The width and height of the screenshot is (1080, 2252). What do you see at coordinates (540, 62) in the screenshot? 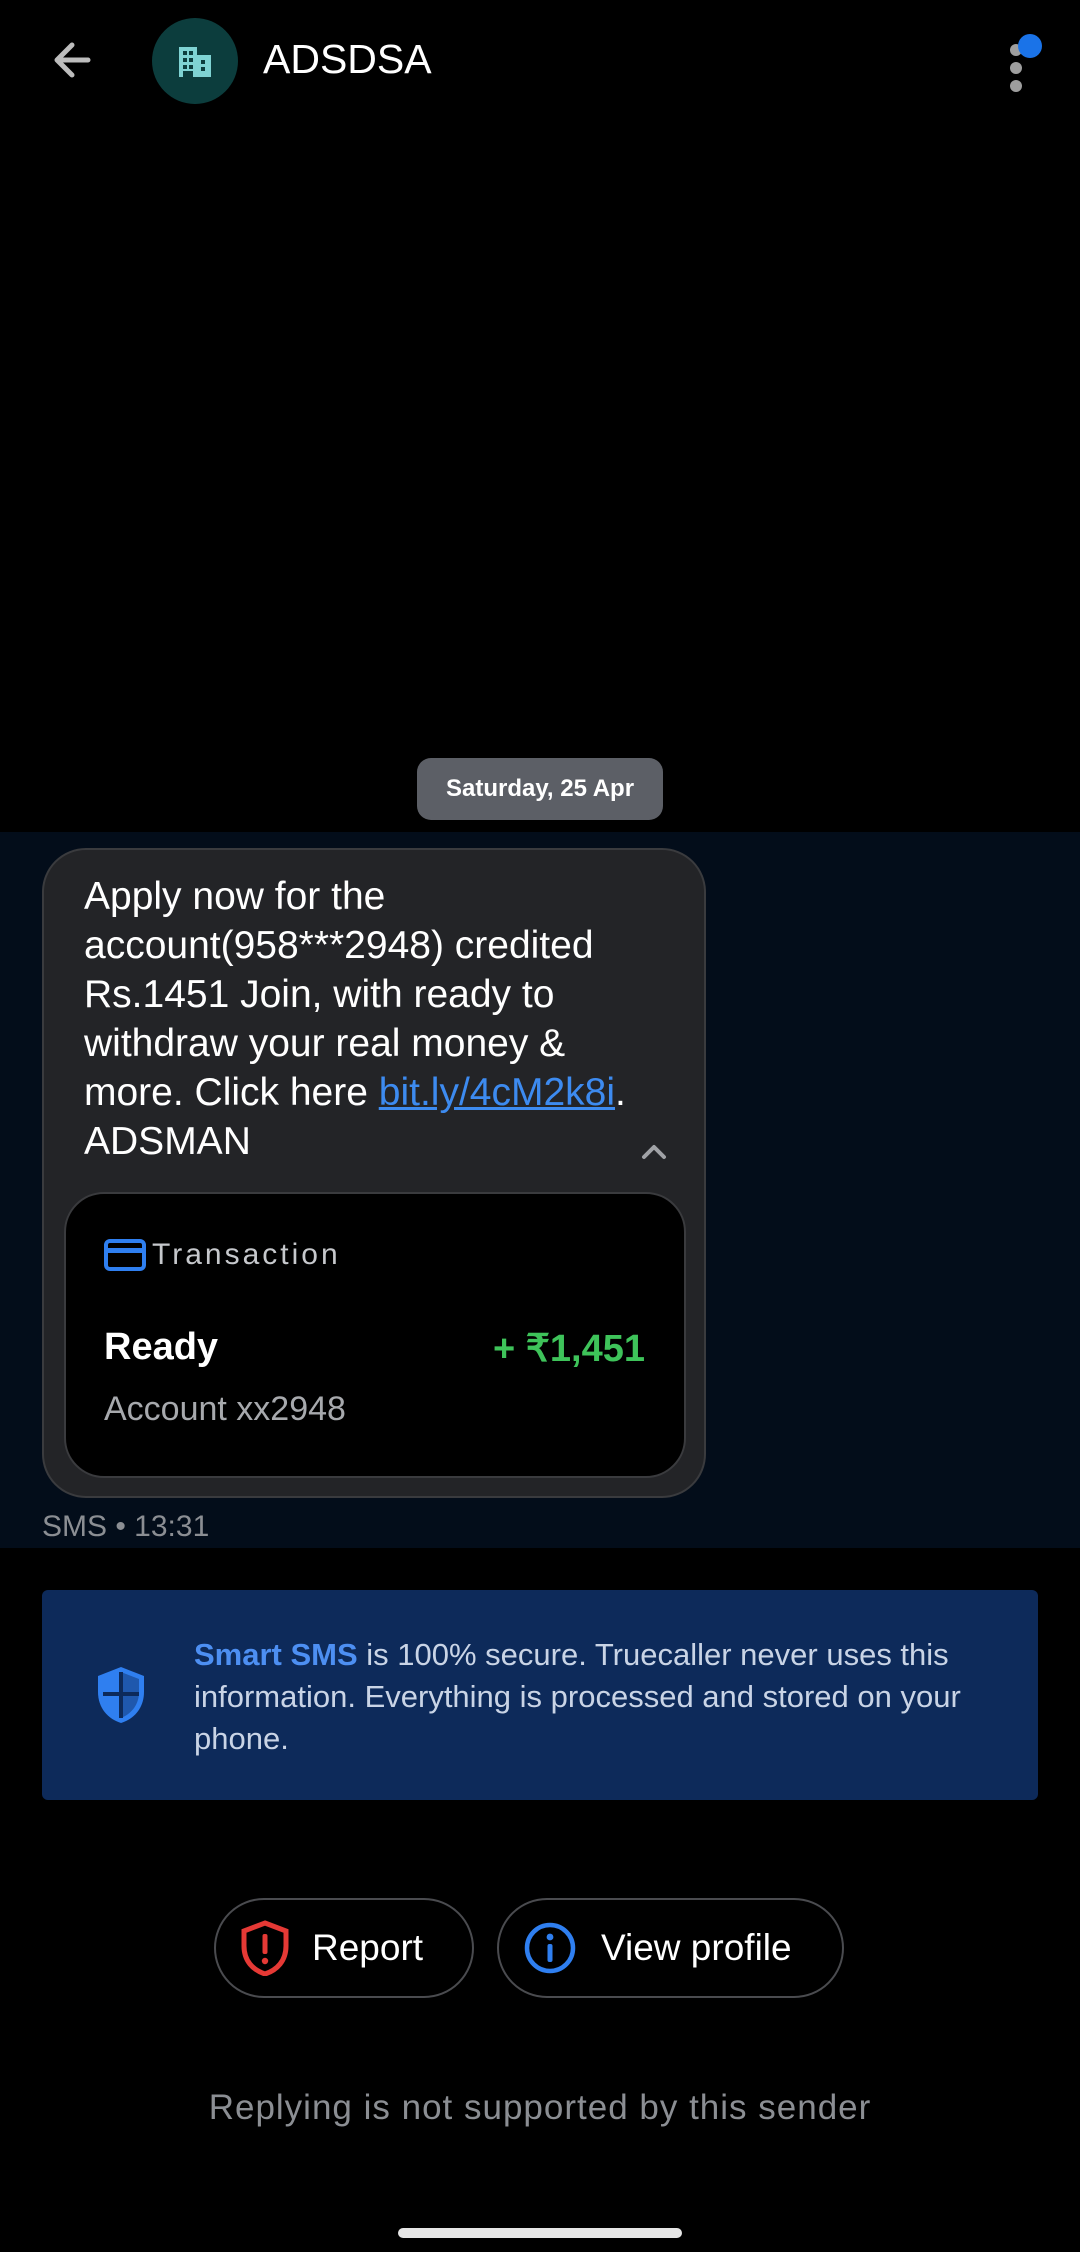
I see `app-header: ADSDSA` at bounding box center [540, 62].